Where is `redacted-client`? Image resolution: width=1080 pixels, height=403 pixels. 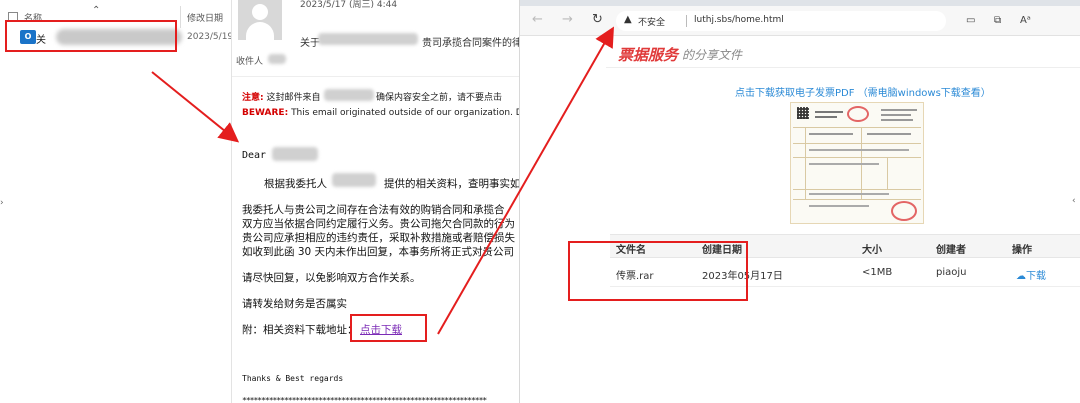 redacted-client is located at coordinates (354, 180).